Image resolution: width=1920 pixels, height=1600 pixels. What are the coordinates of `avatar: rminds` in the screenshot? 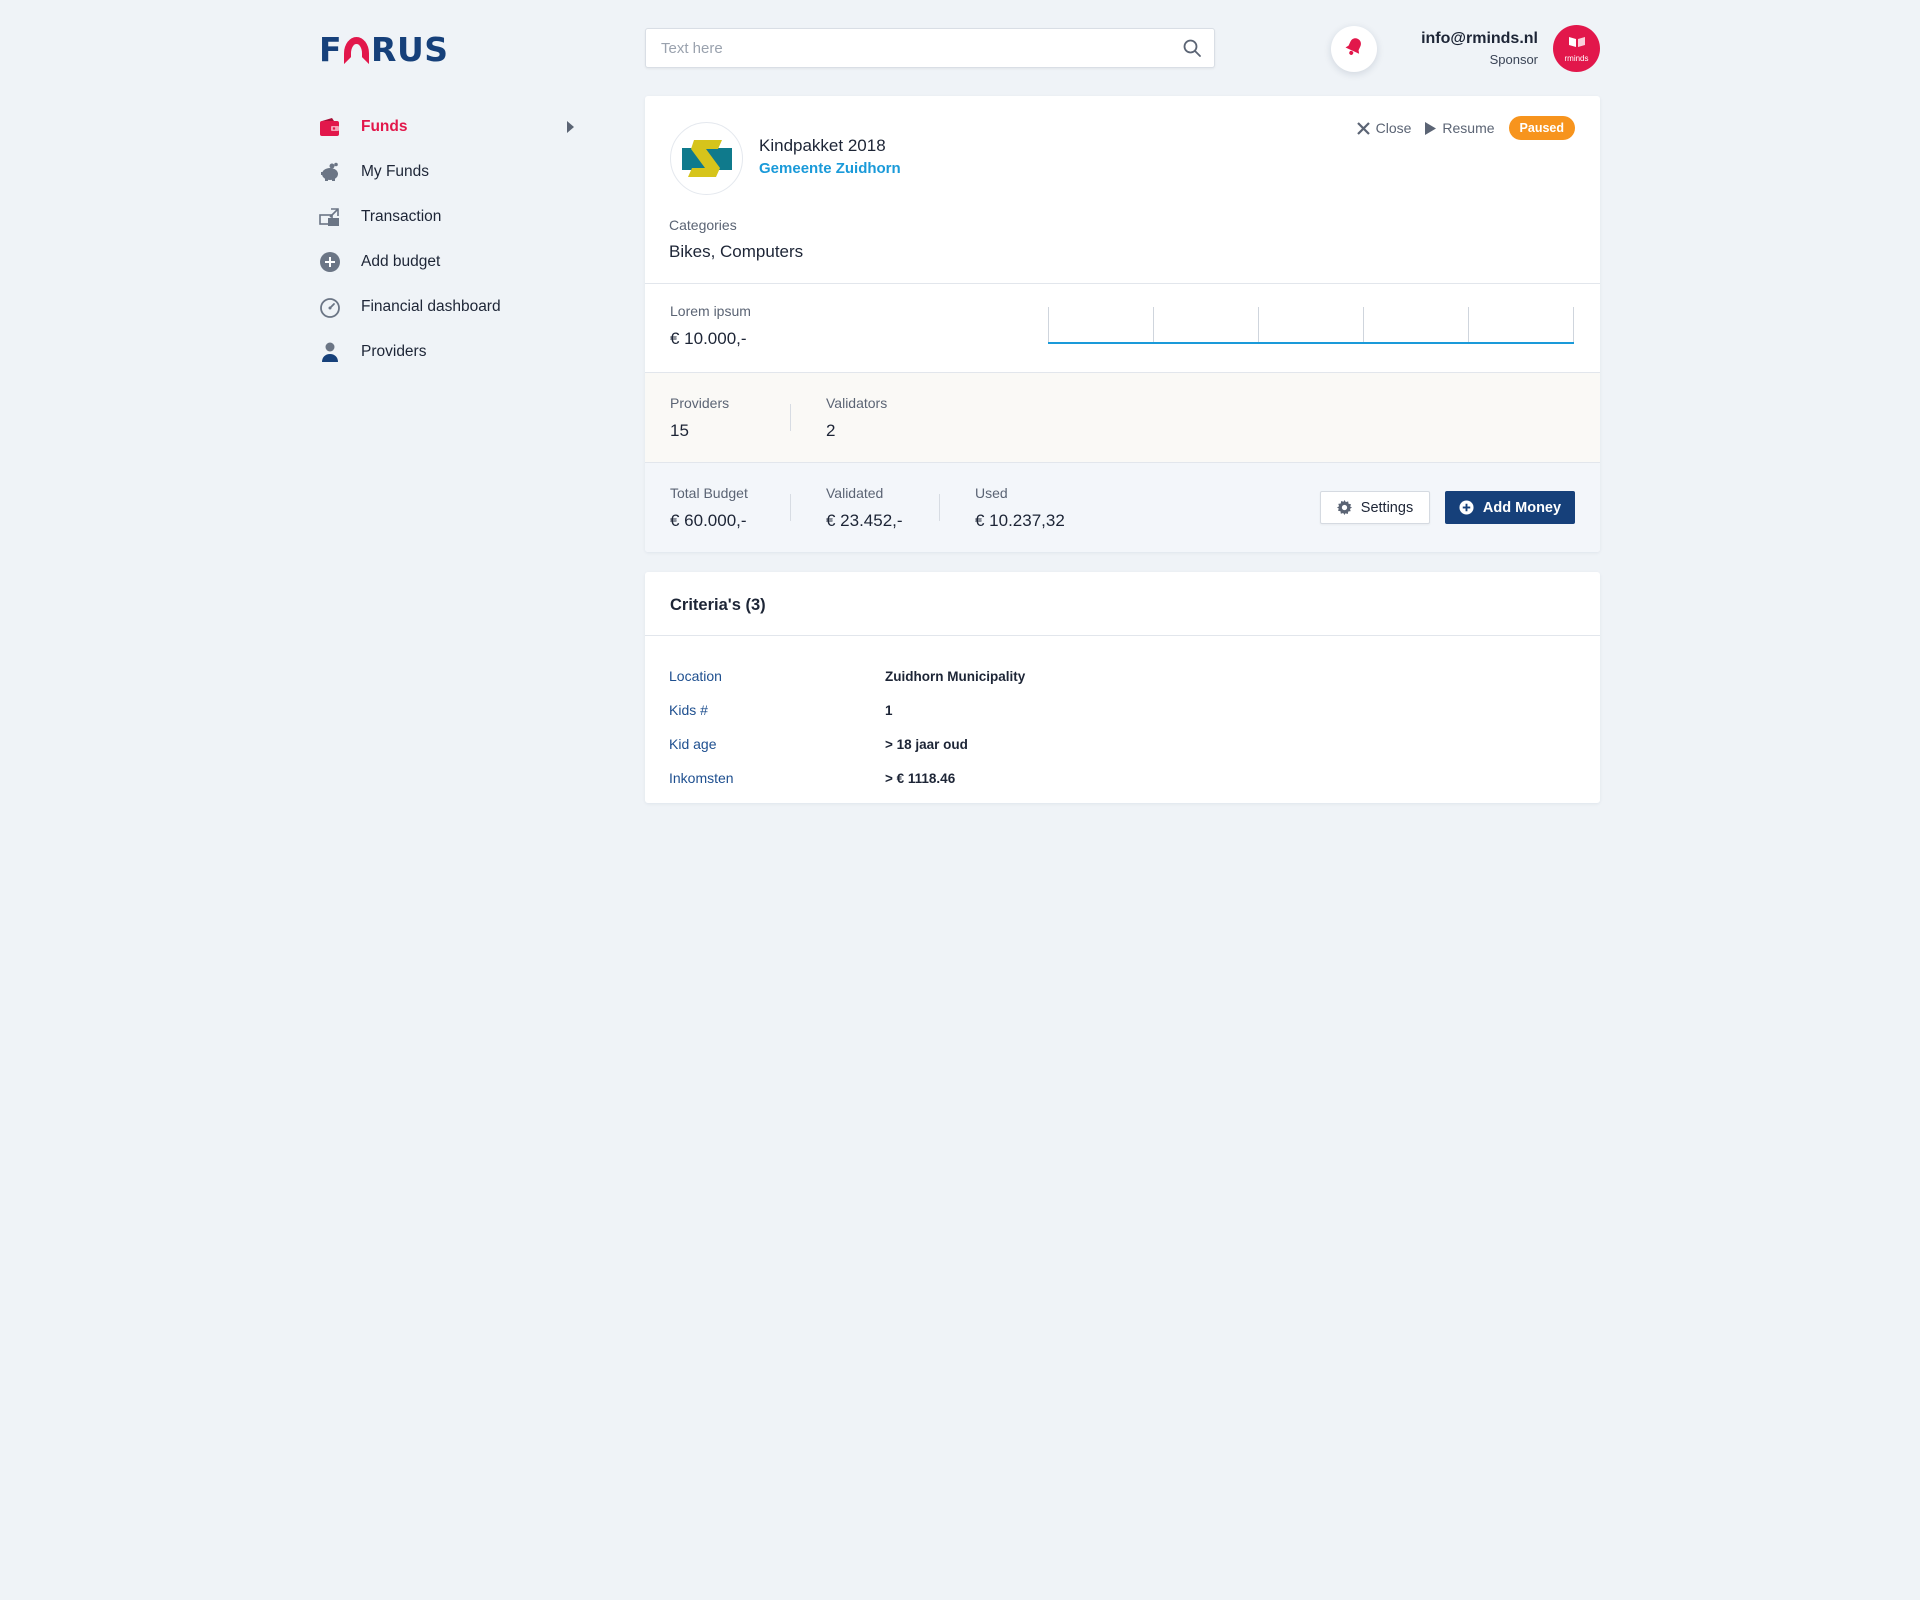 It's located at (1576, 48).